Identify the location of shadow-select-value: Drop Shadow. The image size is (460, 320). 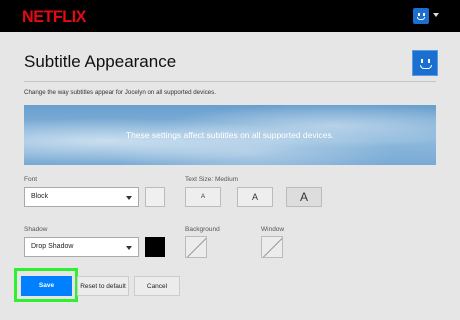
(52, 246).